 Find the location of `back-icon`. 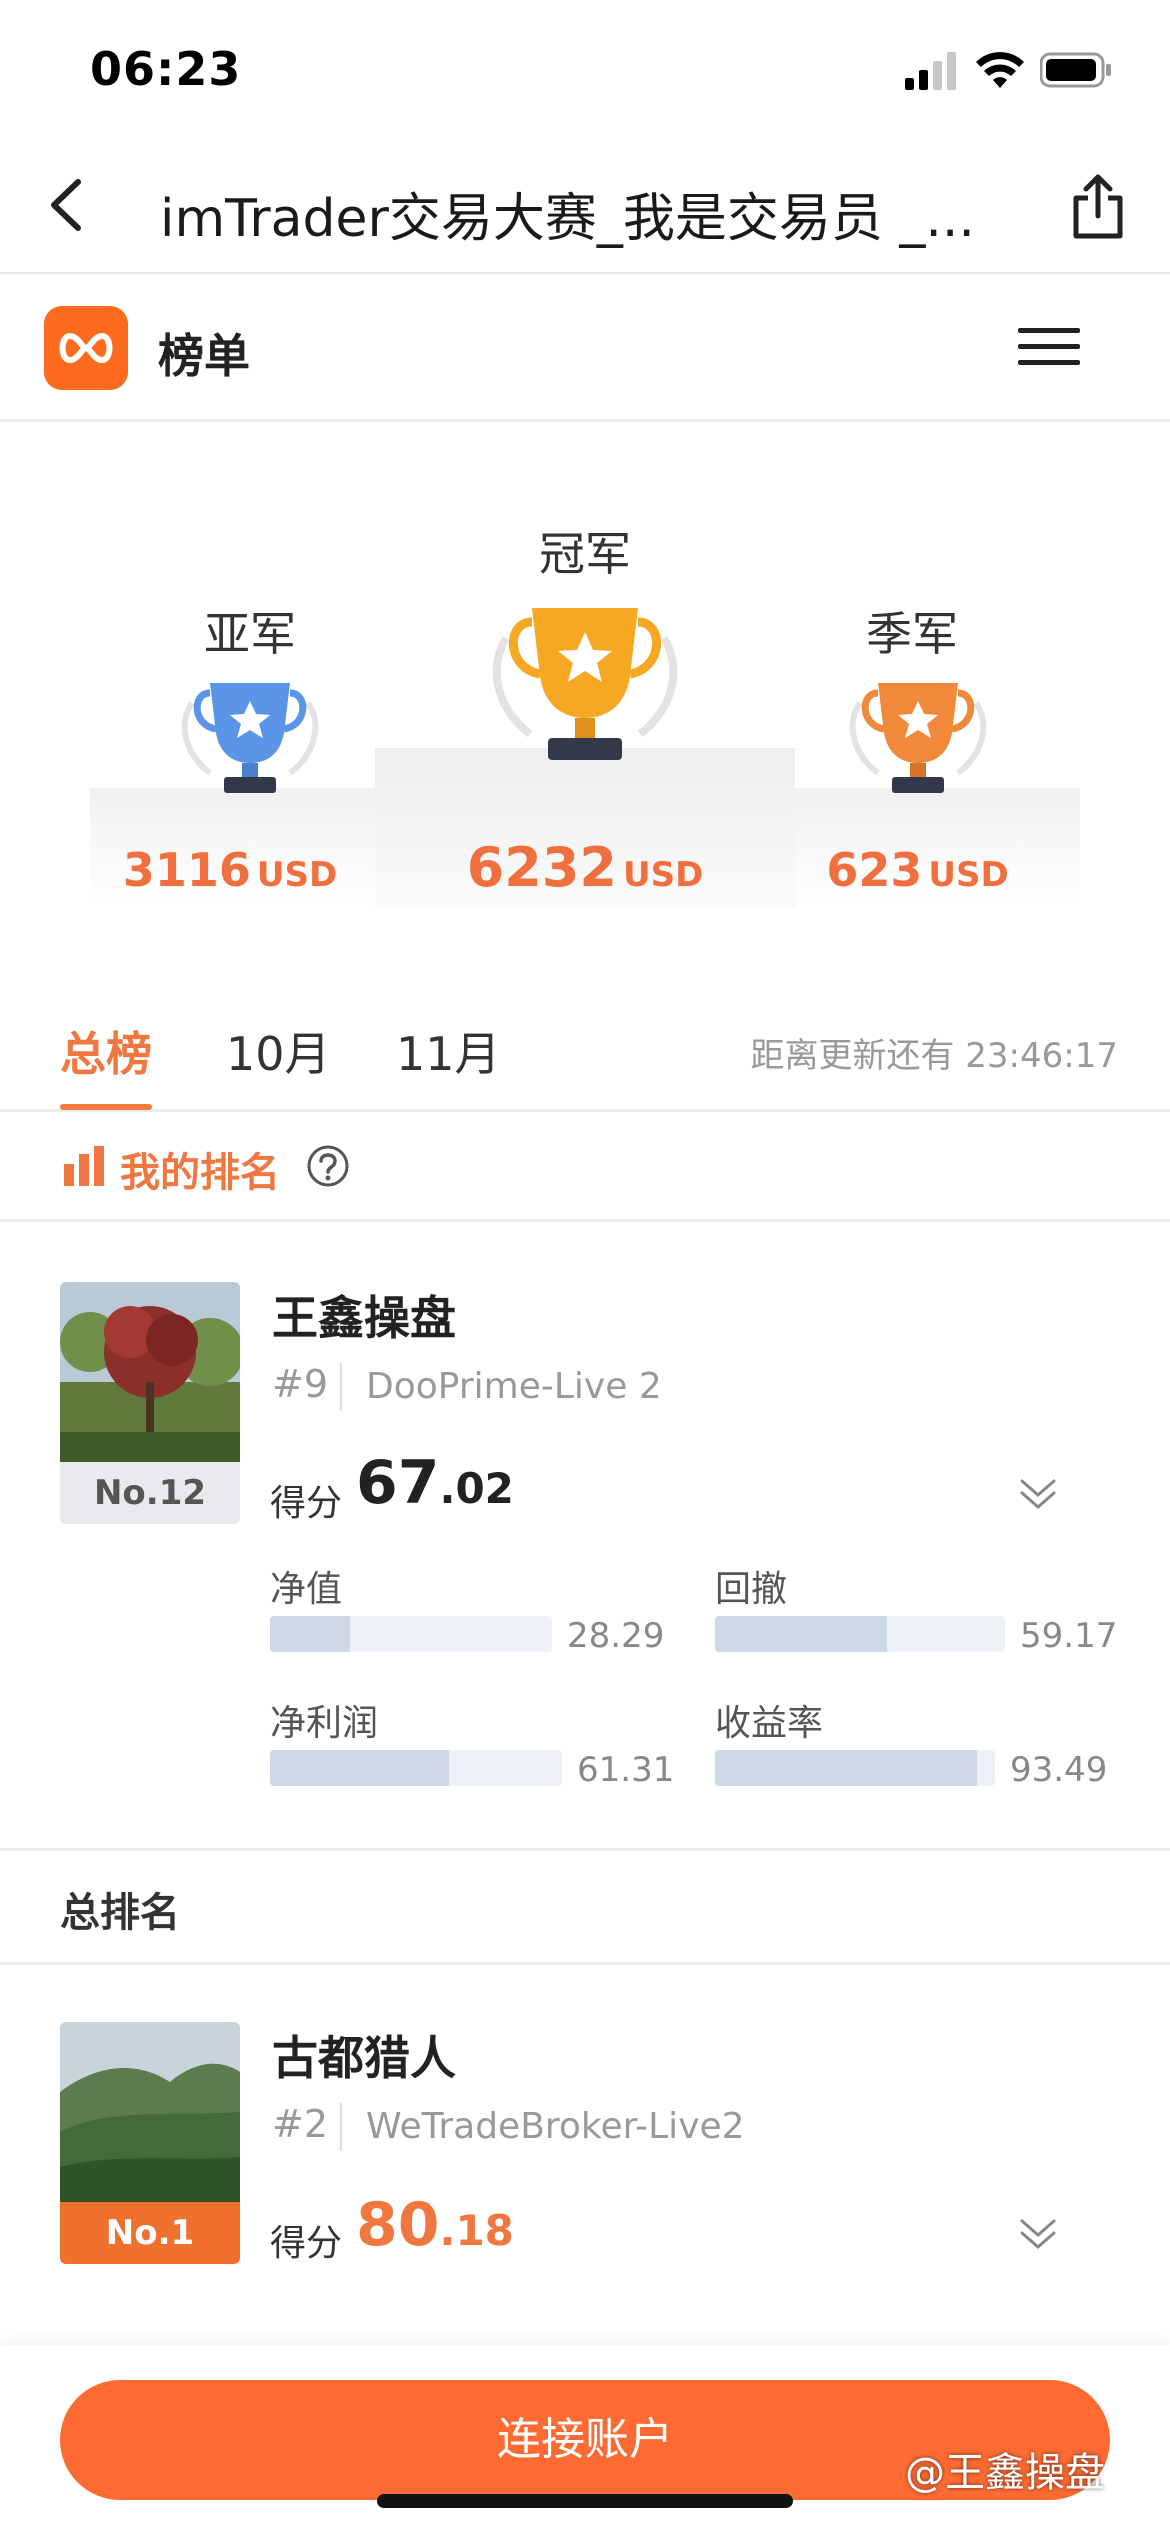

back-icon is located at coordinates (70, 205).